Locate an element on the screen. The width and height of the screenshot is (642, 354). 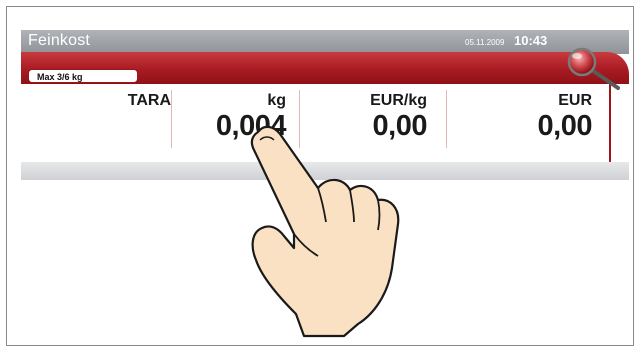
total-value: 0,00 is located at coordinates (565, 126).